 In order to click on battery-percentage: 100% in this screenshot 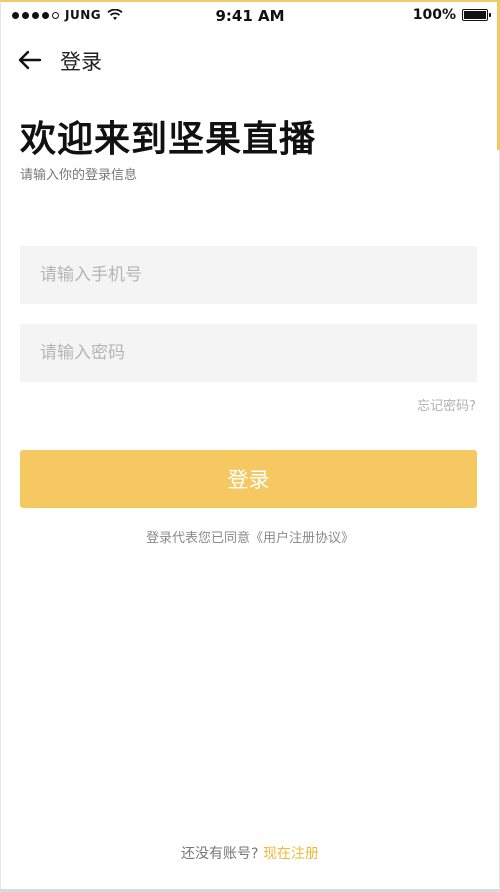, I will do `click(434, 15)`.